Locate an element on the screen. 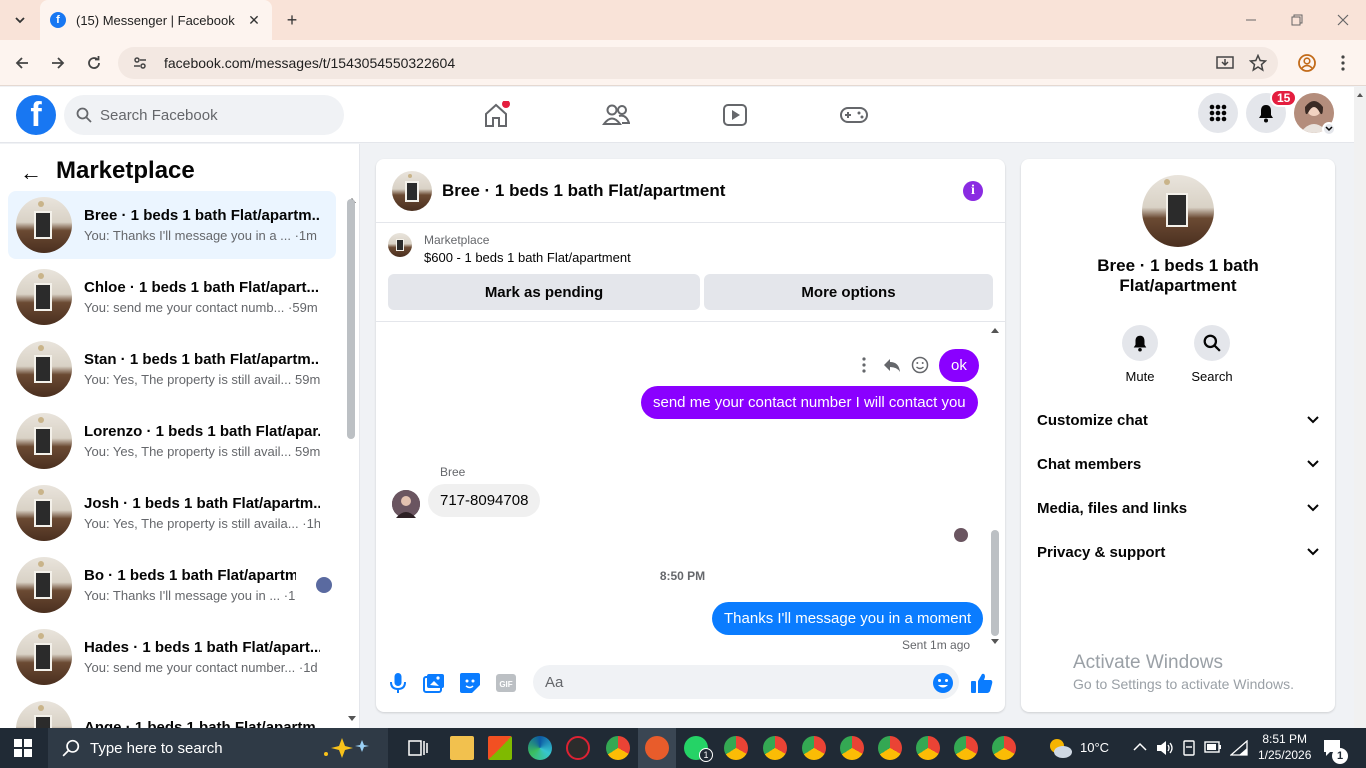 This screenshot has height=768, width=1366. nav-home is located at coordinates (496, 115).